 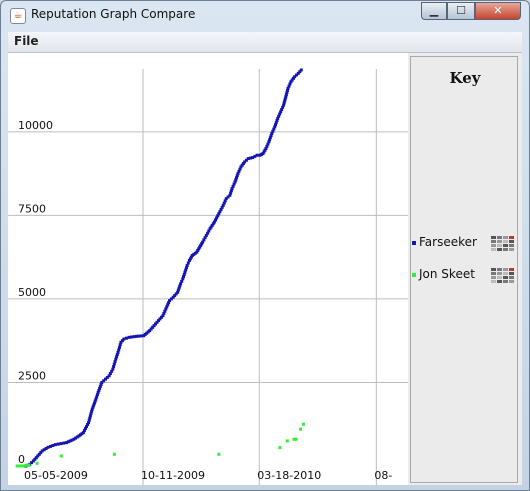 What do you see at coordinates (173, 475) in the screenshot?
I see `x-tick-label: 10-11-2009` at bounding box center [173, 475].